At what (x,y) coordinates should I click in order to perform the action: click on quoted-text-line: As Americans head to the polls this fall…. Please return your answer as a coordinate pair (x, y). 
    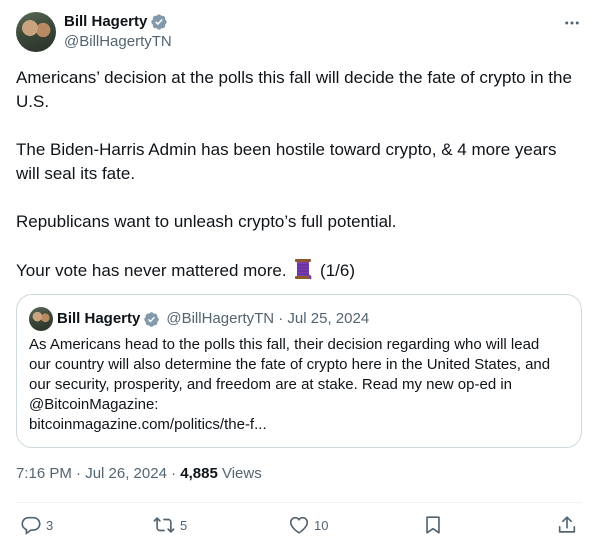
    Looking at the image, I should click on (284, 344).